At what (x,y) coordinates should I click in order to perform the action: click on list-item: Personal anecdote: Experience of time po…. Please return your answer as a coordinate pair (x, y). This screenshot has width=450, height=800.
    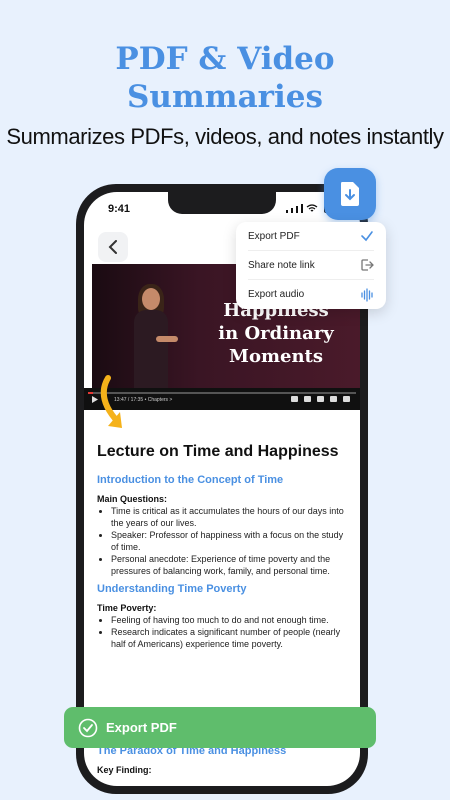
    Looking at the image, I should click on (229, 565).